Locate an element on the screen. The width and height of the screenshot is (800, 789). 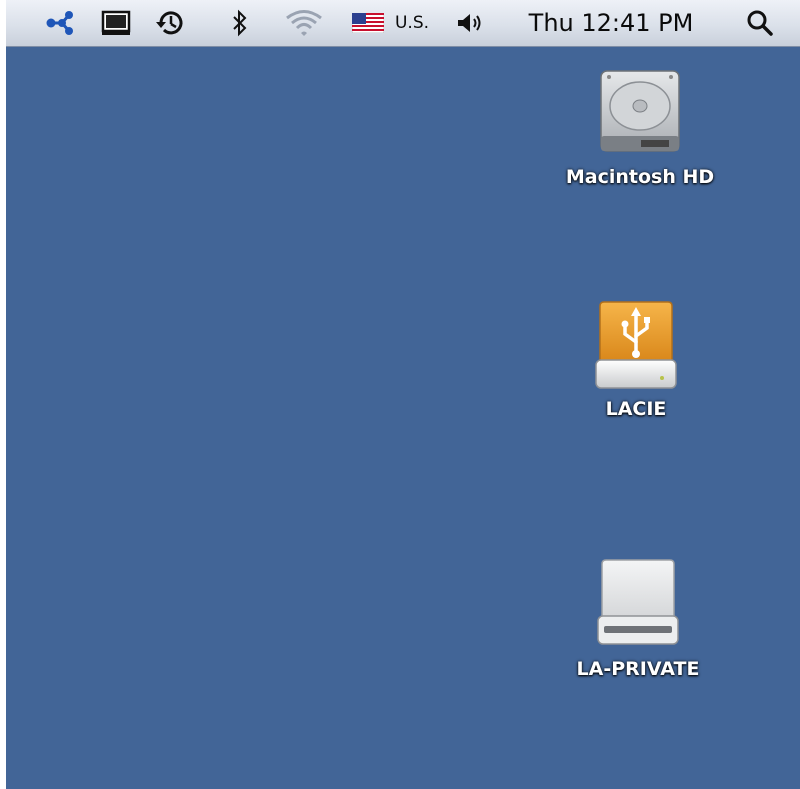
desktop-drive-la-private: LA-PRIVATE is located at coordinates (638, 618).